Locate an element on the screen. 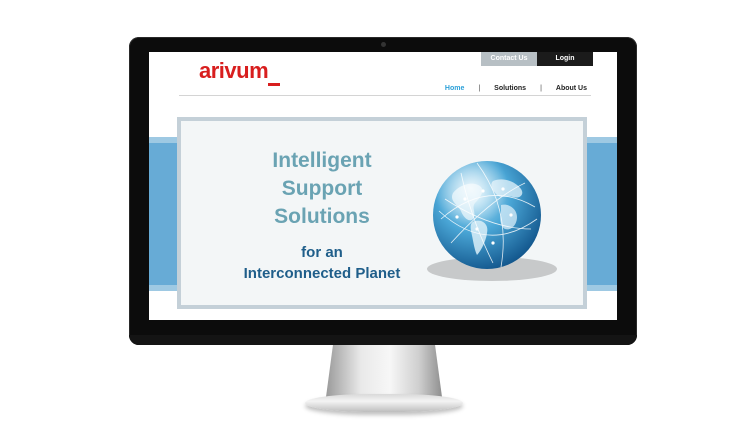 The width and height of the screenshot is (750, 425). headline-line-1: Intelligent is located at coordinates (322, 160).